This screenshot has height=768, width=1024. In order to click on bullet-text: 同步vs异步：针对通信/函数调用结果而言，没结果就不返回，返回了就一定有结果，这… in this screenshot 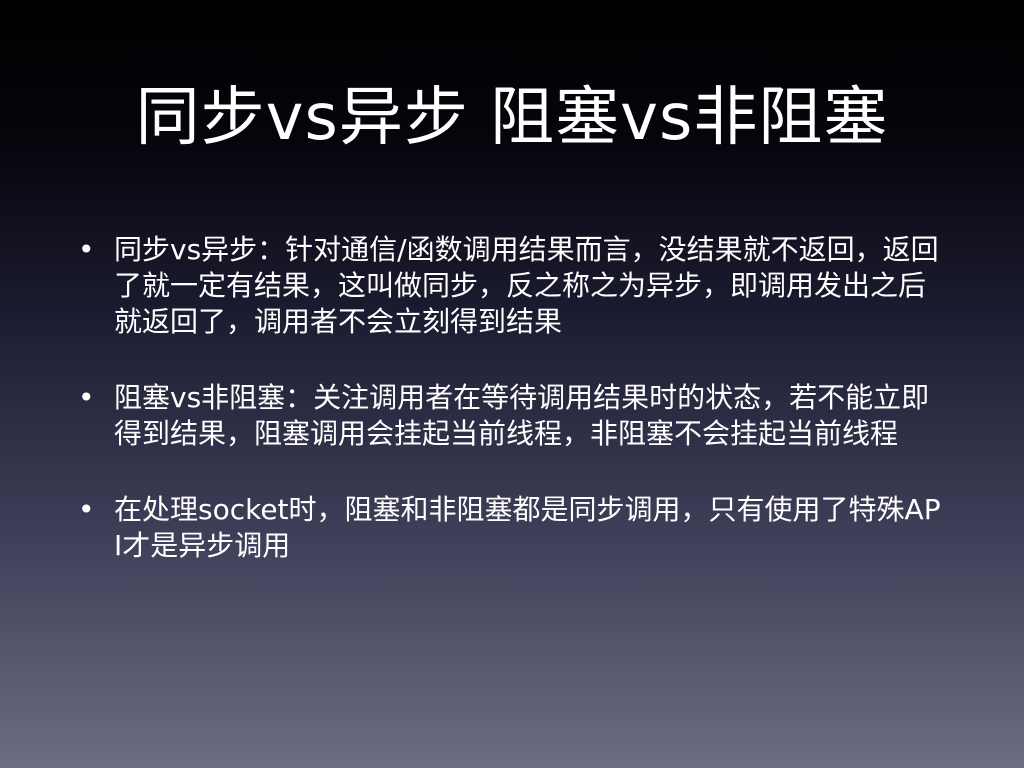, I will do `click(526, 285)`.